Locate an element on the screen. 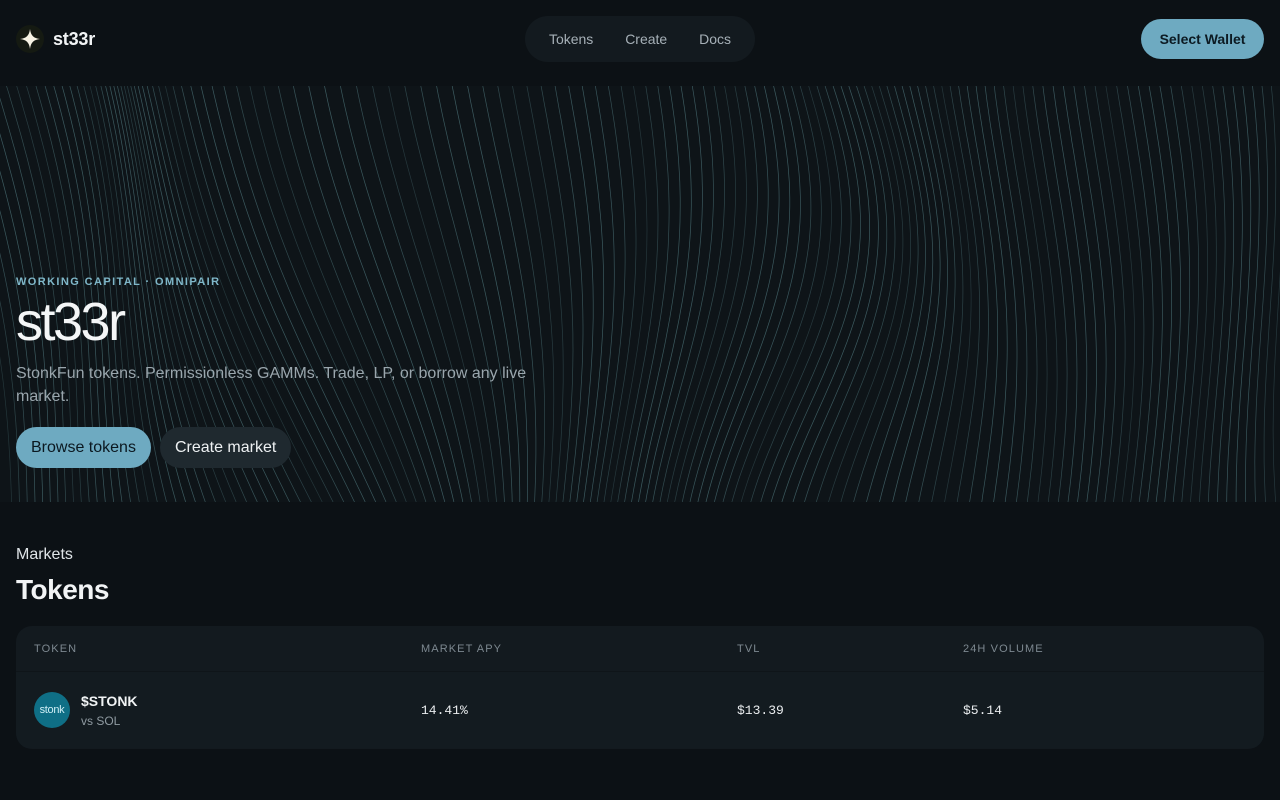  nav-item-docs: Docs is located at coordinates (715, 39).